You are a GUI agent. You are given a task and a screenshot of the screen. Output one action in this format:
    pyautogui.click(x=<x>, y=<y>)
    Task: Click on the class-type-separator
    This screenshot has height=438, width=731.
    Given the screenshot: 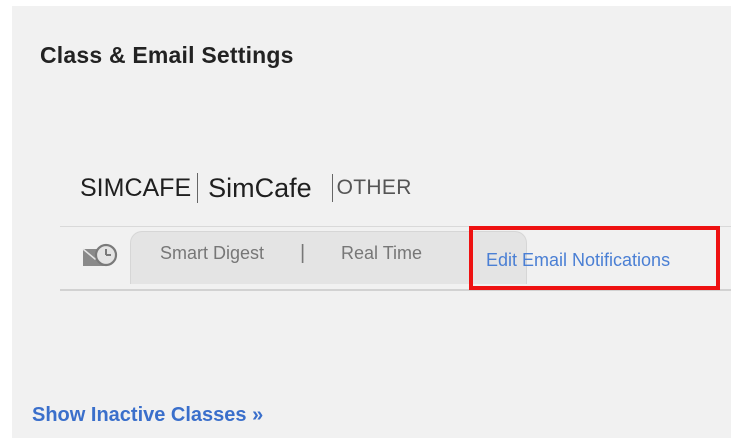 What is the action you would take?
    pyautogui.click(x=332, y=188)
    